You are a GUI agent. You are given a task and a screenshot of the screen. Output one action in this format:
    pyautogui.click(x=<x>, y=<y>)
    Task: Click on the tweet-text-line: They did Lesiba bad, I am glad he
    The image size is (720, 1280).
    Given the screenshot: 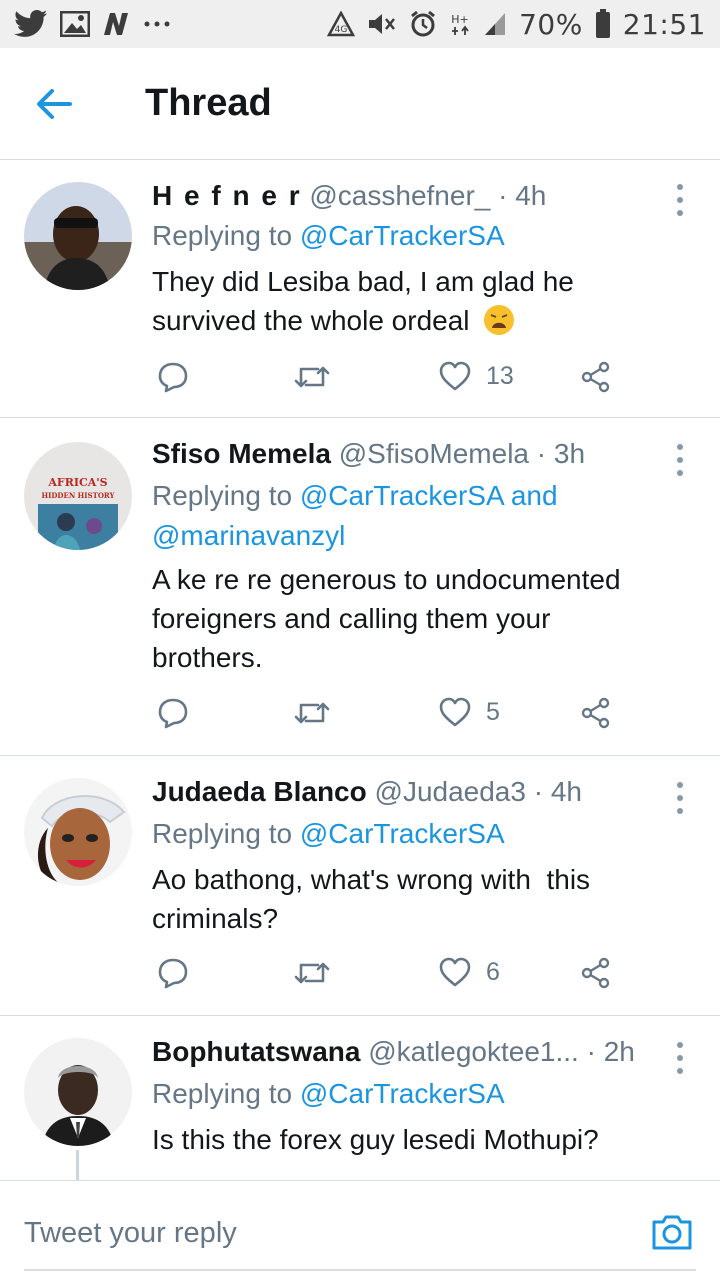 What is the action you would take?
    pyautogui.click(x=363, y=281)
    